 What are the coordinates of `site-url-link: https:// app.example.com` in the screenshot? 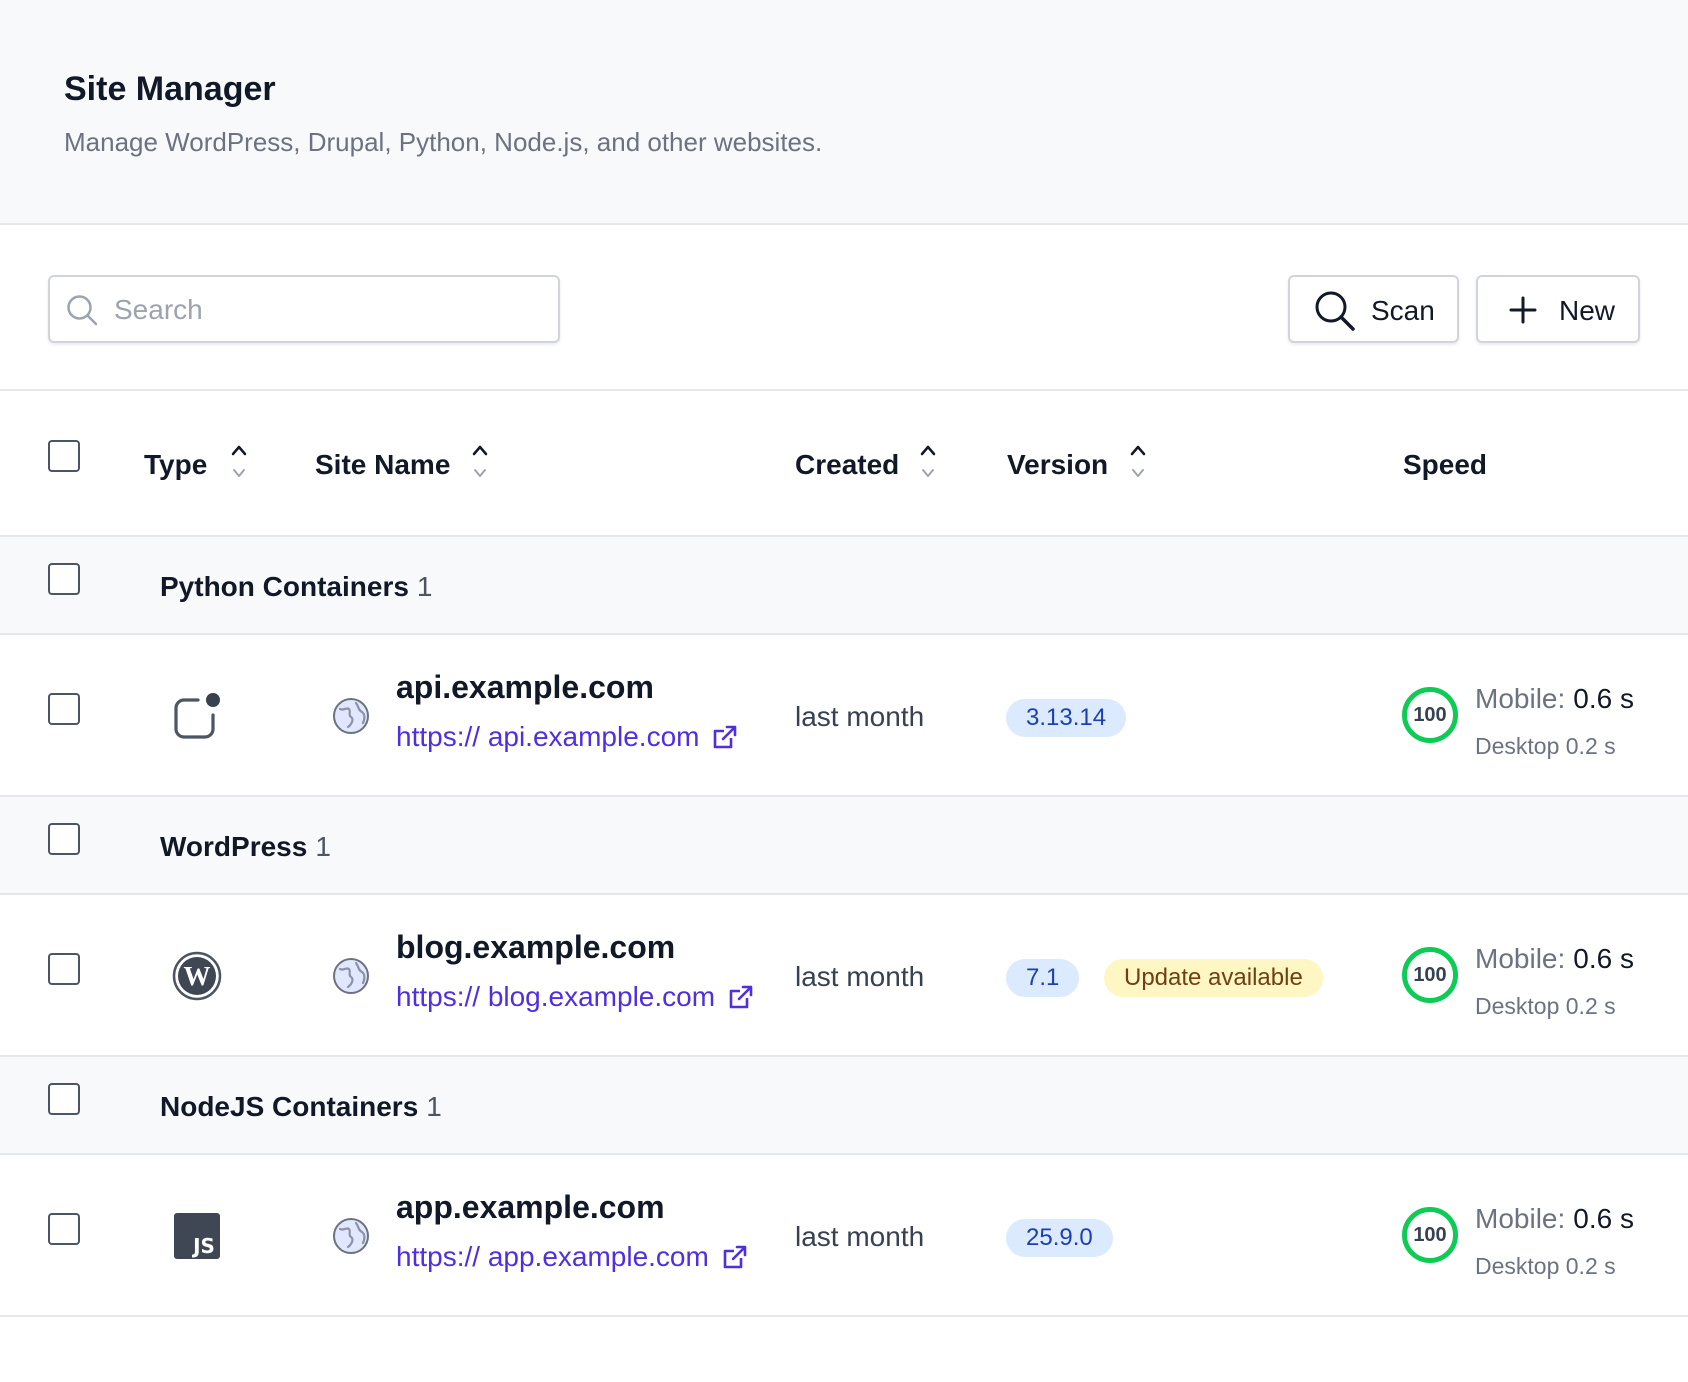 It's located at (572, 1257).